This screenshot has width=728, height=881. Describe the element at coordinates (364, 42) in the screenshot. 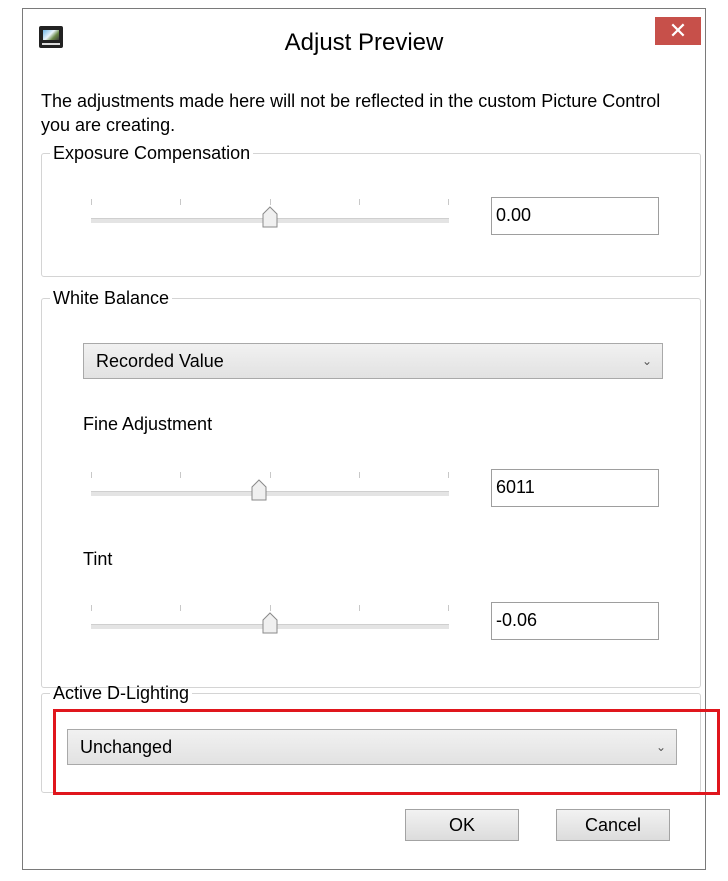

I see `dialog-title: Adjust Preview` at that location.